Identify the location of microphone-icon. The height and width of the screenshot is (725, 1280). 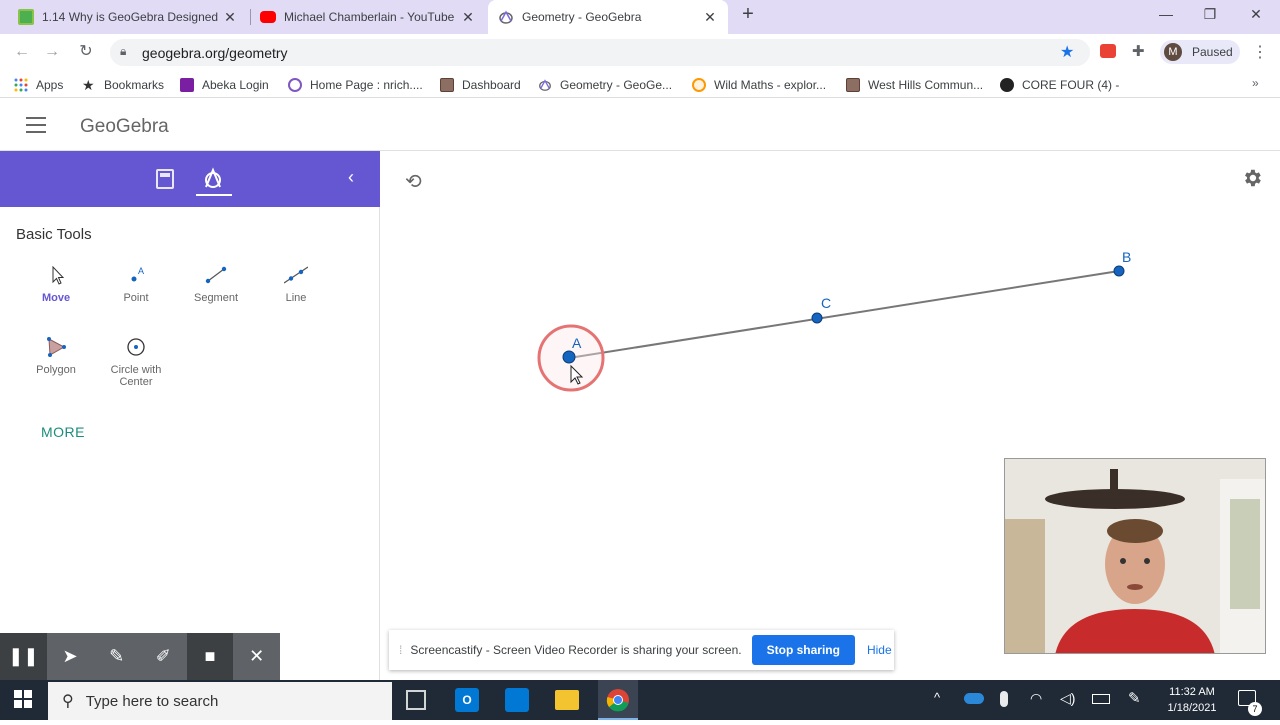
(1004, 699).